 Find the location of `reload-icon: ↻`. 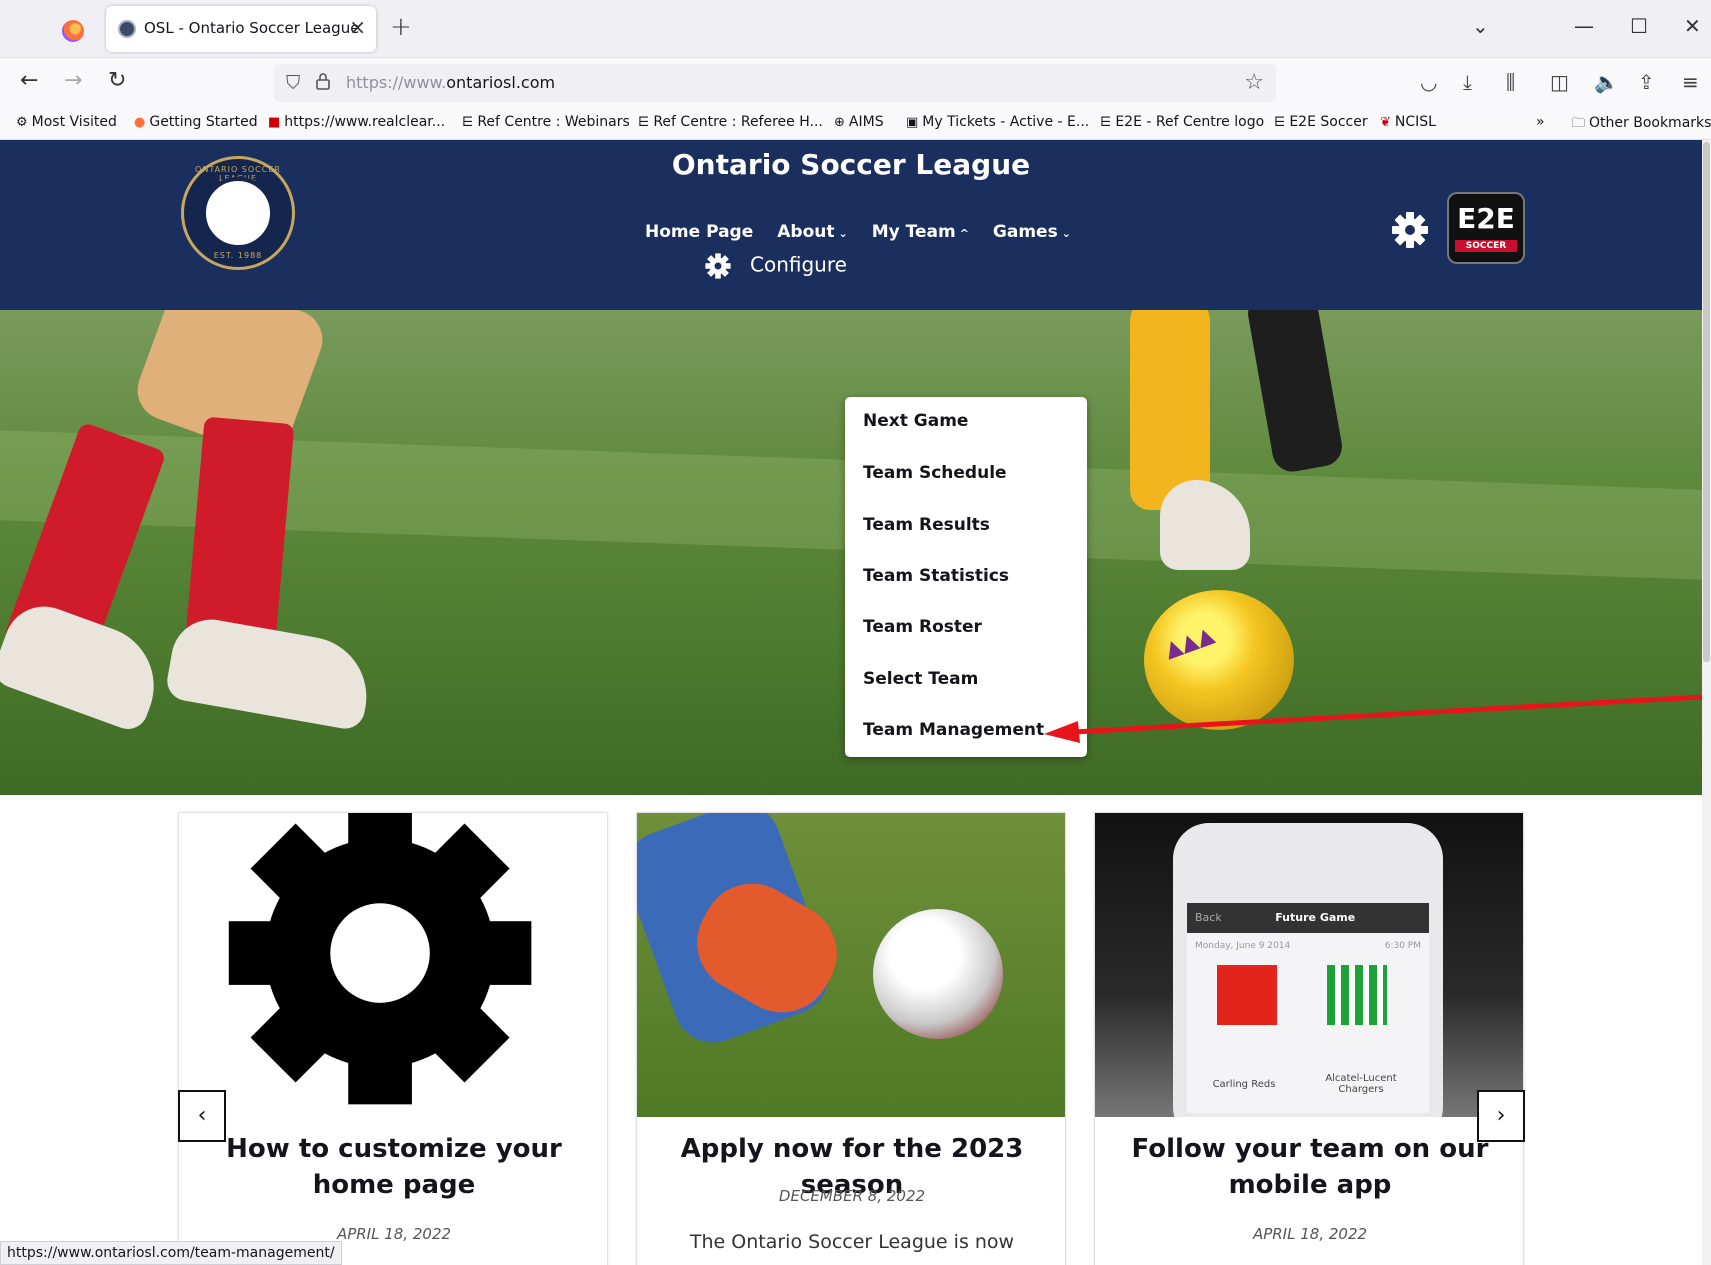

reload-icon: ↻ is located at coordinates (117, 80).